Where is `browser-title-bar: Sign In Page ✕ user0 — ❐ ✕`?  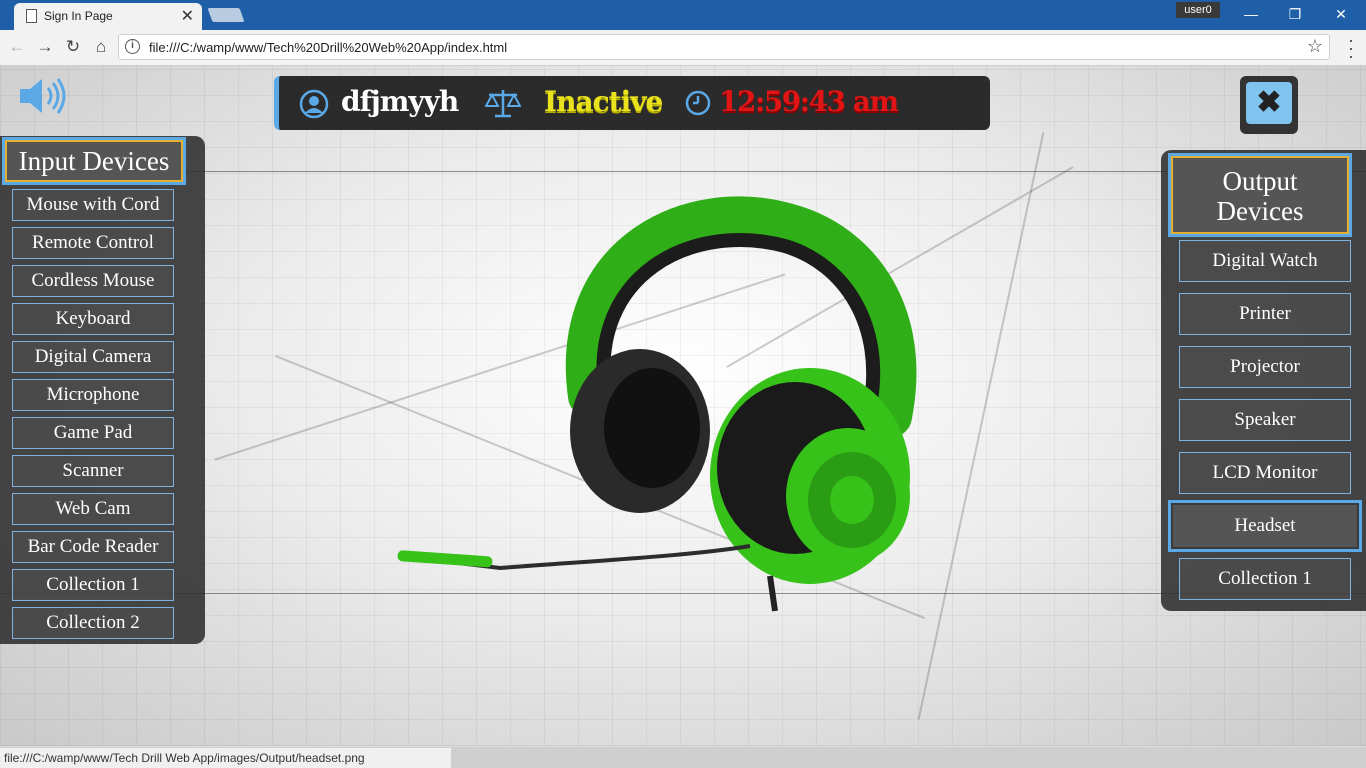 browser-title-bar: Sign In Page ✕ user0 — ❐ ✕ is located at coordinates (683, 15).